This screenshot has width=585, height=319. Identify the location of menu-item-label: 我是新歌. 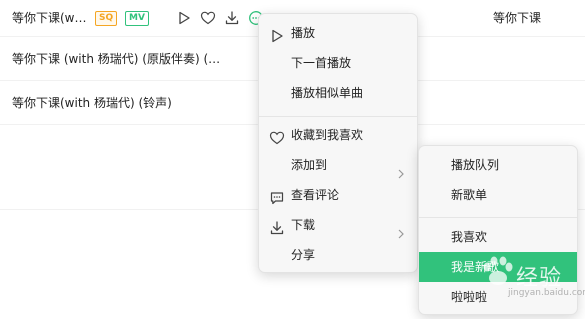
(475, 267).